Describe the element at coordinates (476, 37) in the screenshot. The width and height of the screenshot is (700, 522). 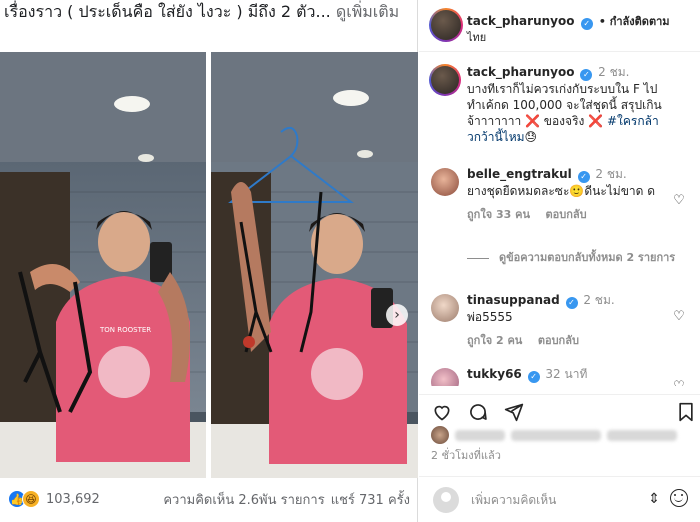
I see `post-location: ไทย` at that location.